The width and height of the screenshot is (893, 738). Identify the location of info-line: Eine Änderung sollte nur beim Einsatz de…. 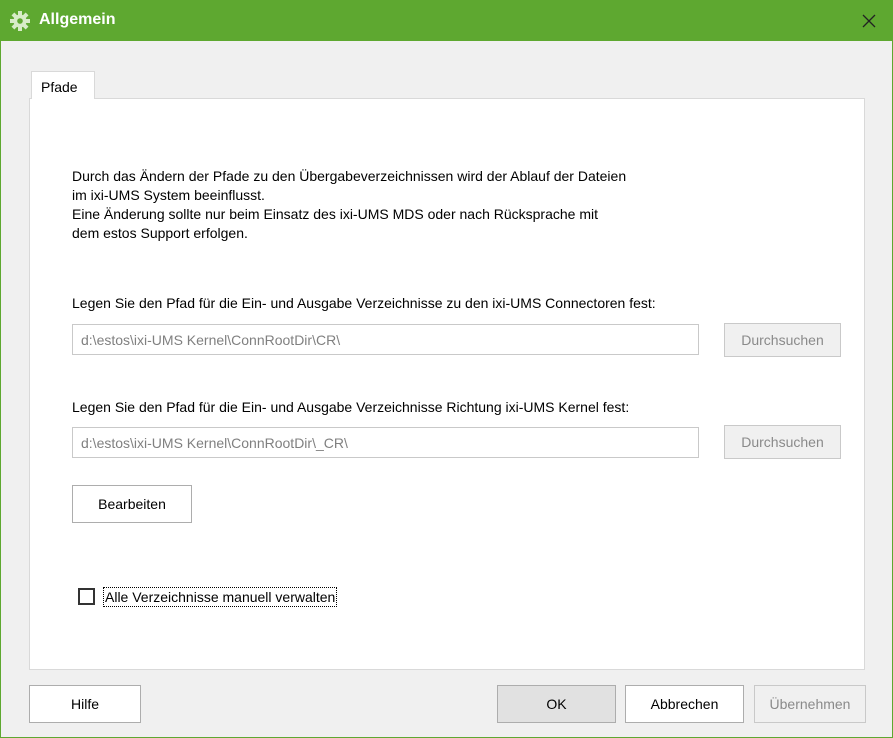
(335, 214).